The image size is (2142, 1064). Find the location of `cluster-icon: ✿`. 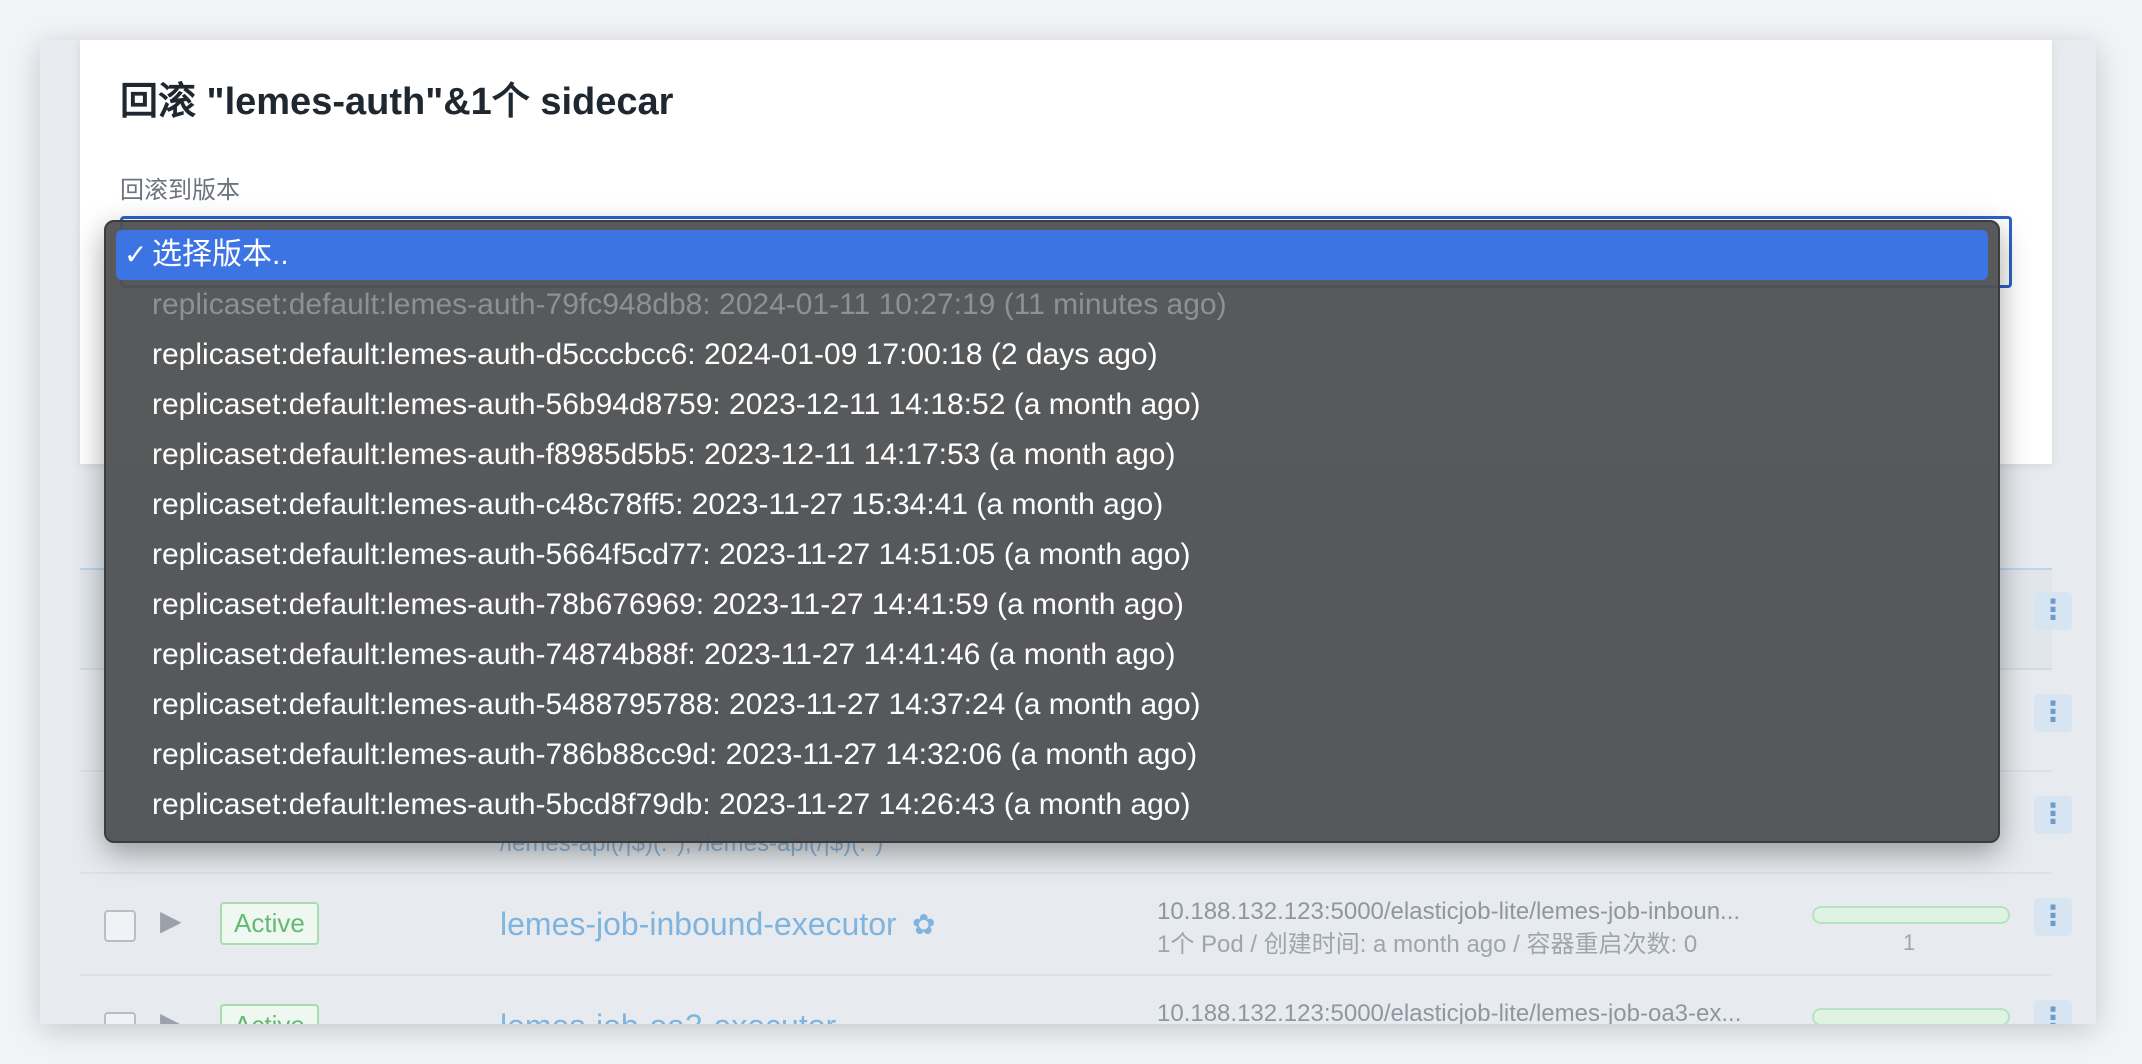

cluster-icon: ✿ is located at coordinates (924, 924).